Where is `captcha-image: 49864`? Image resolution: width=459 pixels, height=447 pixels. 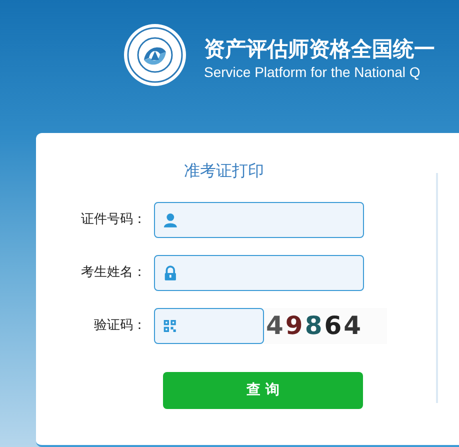
captcha-image: 49864 is located at coordinates (325, 326).